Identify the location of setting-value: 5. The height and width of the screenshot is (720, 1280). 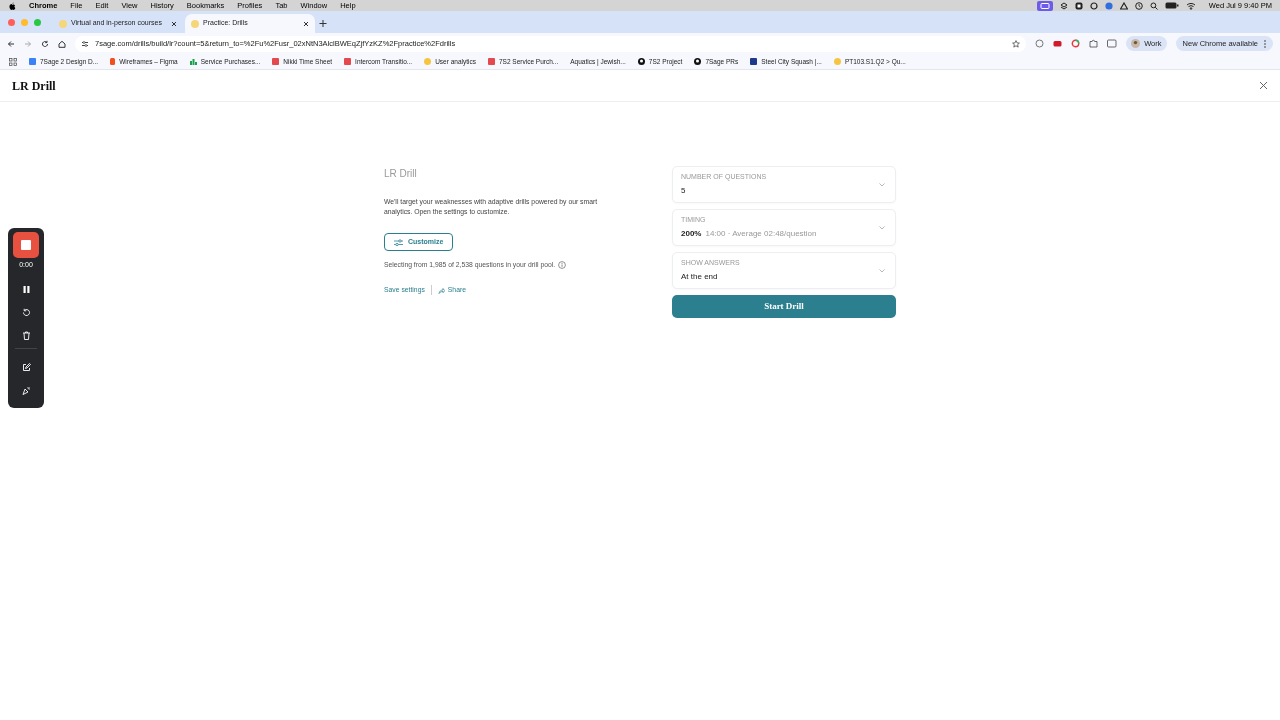
(683, 191).